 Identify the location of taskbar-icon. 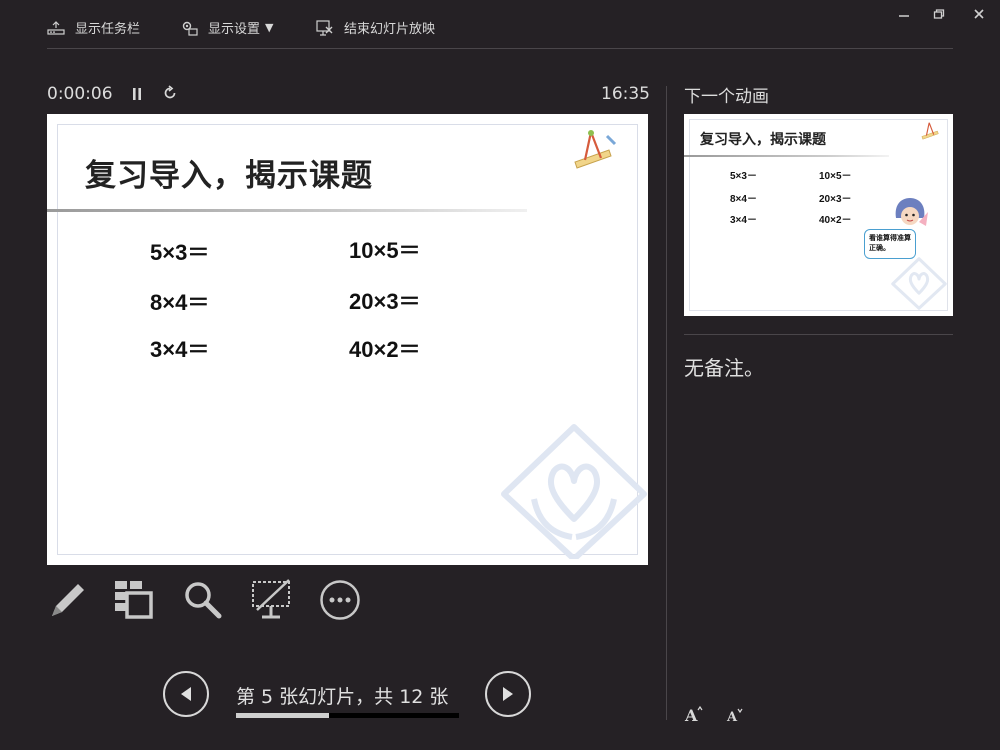
(56, 27).